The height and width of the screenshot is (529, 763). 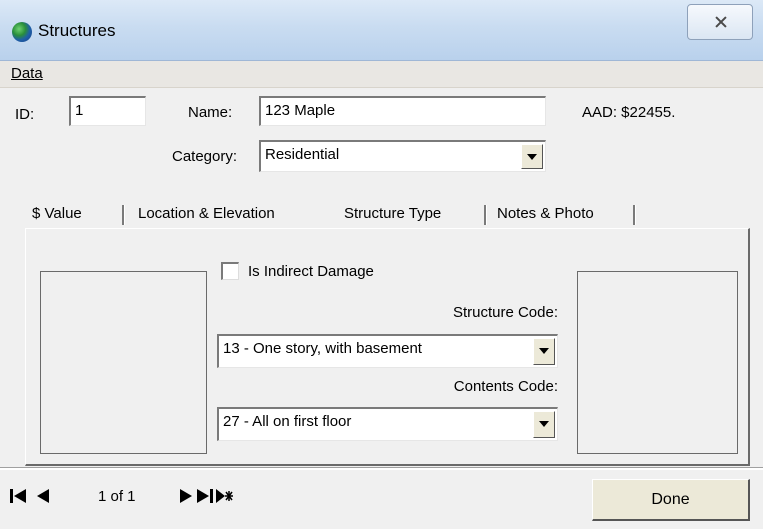 I want to click on previous-record-icon, so click(x=43, y=496).